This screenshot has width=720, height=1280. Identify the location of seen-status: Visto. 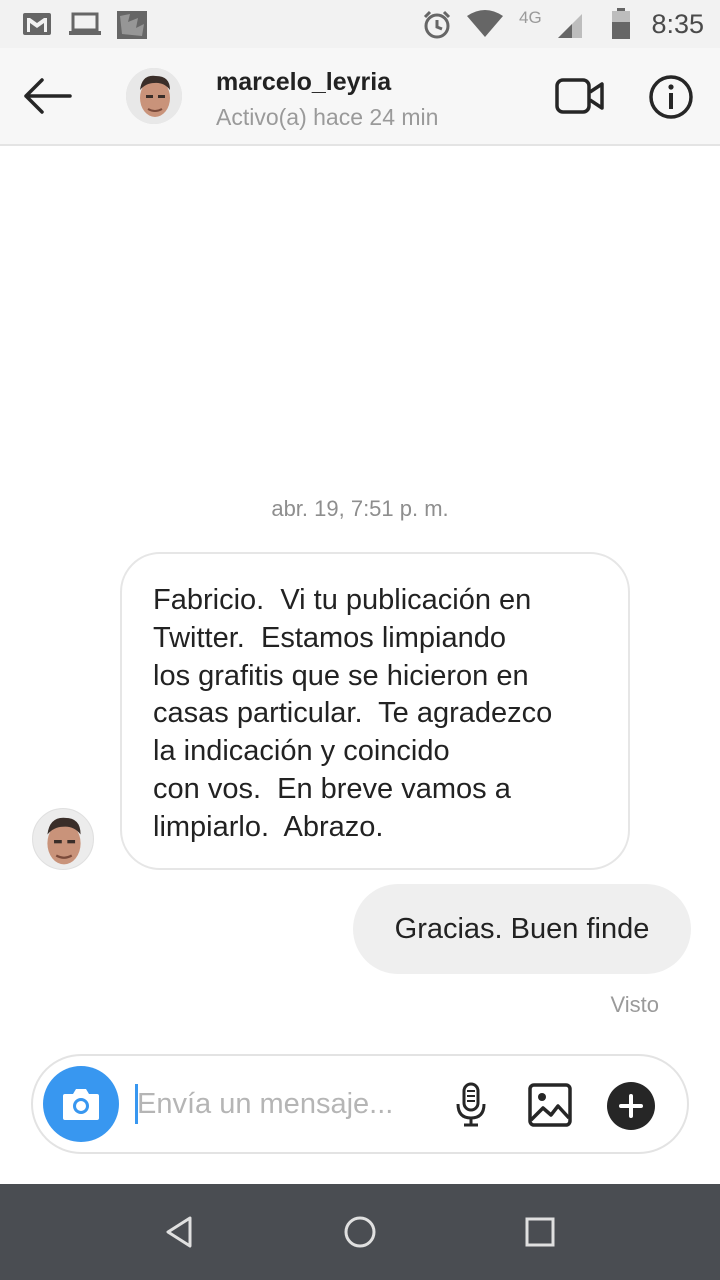
(634, 1004).